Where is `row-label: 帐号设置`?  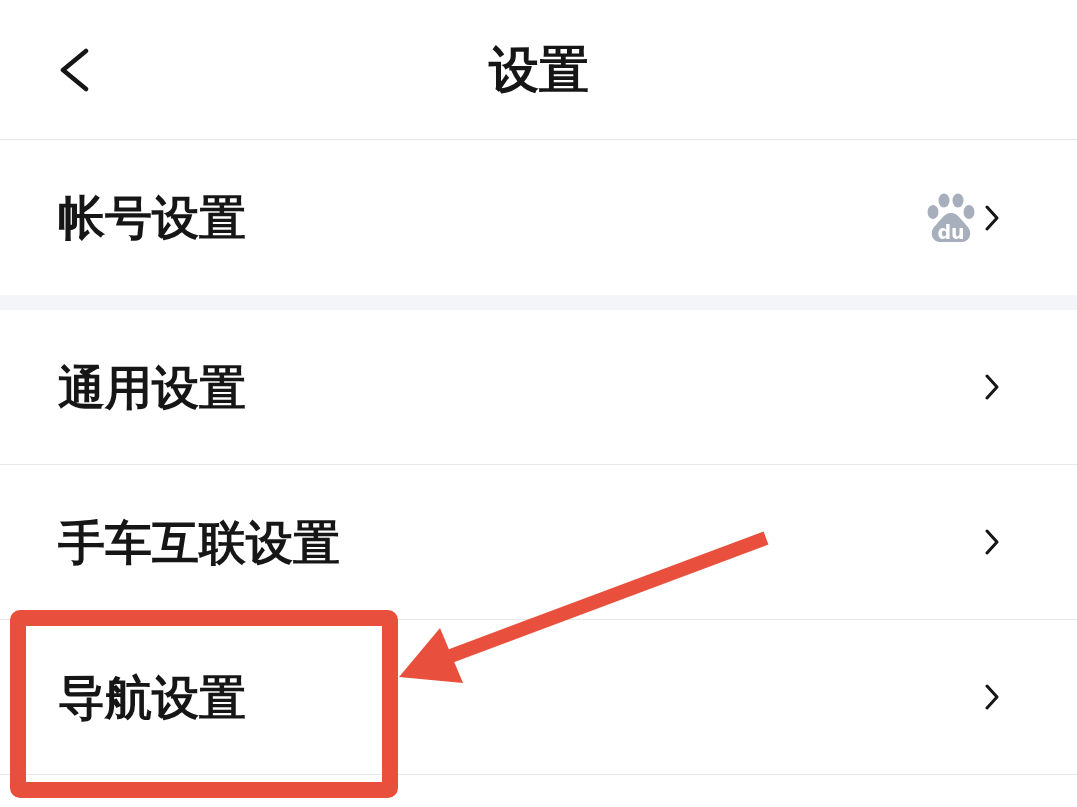 row-label: 帐号设置 is located at coordinates (152, 217).